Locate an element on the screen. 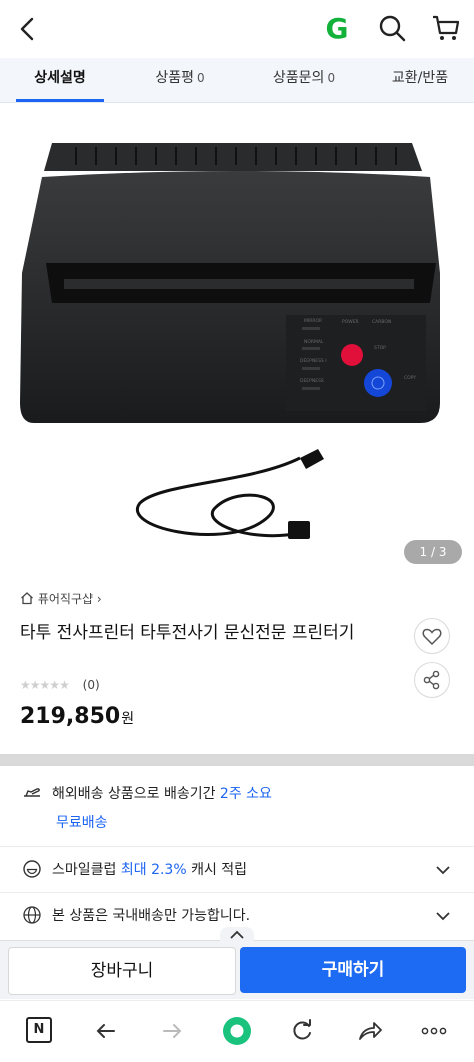  home-icon is located at coordinates (27, 598).